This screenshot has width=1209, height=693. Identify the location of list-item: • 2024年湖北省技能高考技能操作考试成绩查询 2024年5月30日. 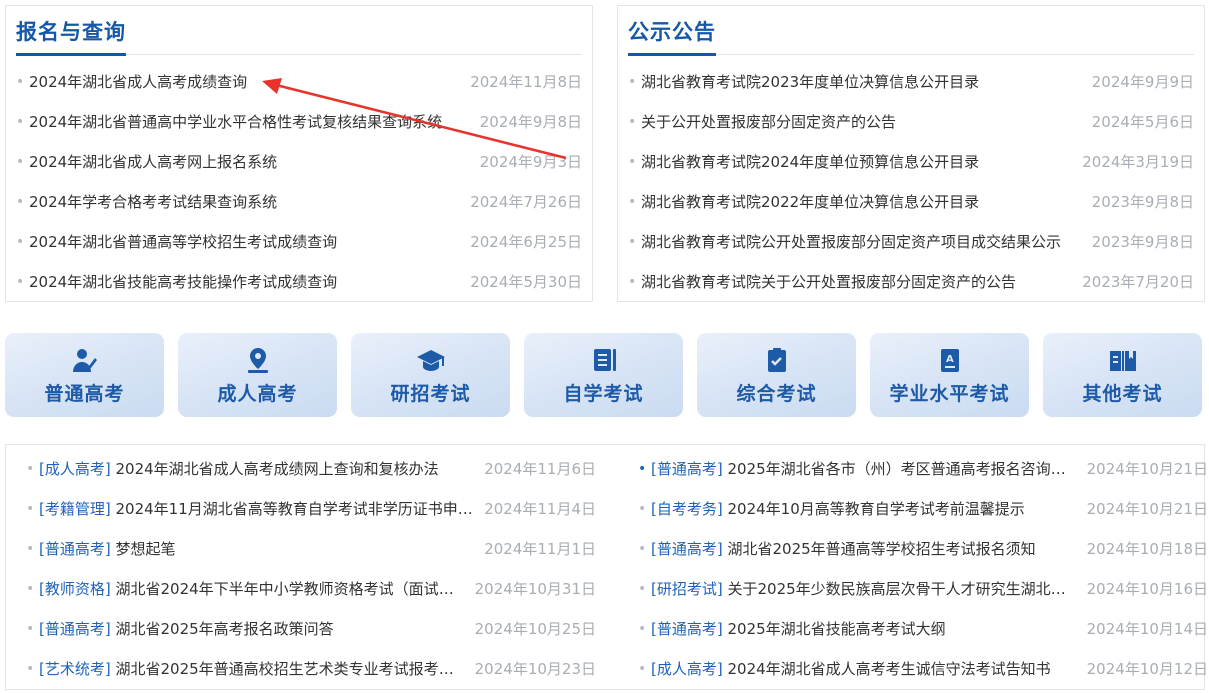
(299, 282).